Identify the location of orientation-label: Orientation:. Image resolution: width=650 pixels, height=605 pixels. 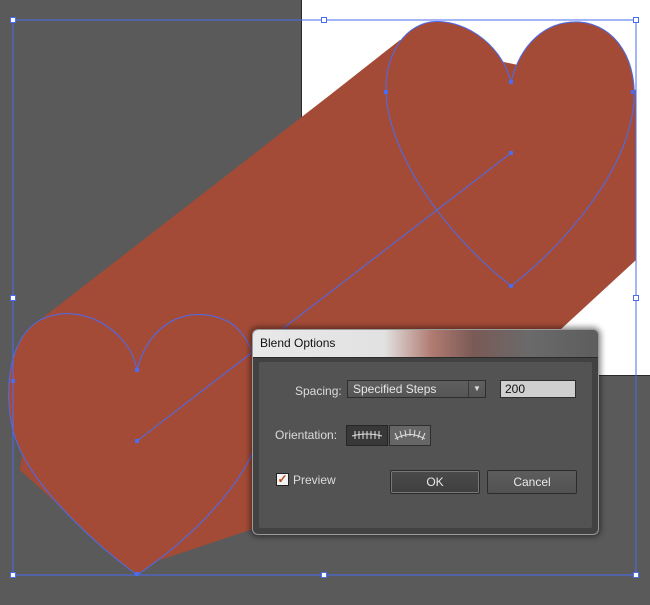
(306, 435).